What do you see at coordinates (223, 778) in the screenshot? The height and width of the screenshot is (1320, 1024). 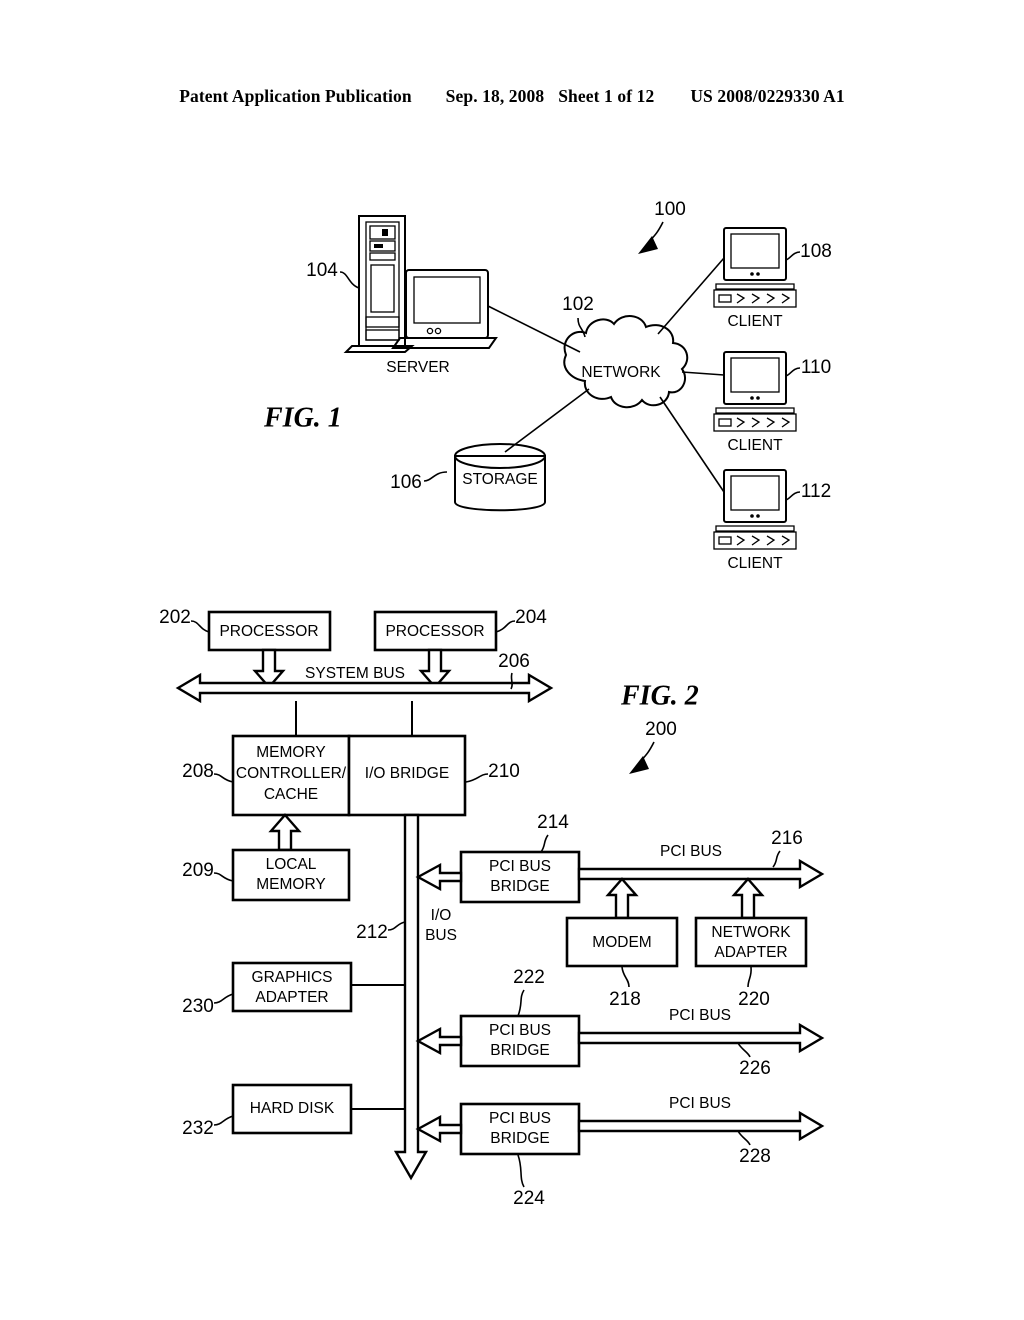 I see `fig2-ref-208-leader` at bounding box center [223, 778].